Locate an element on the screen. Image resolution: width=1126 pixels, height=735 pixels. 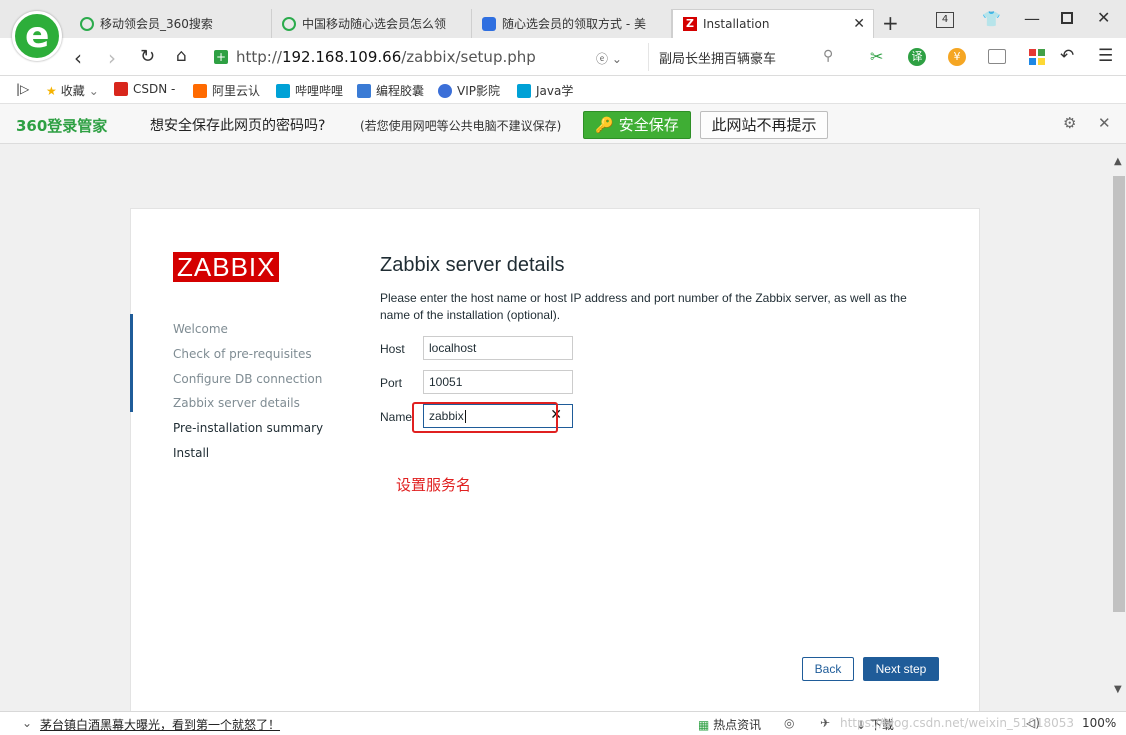
bookmark-bilibili: 哔哩哔哩 is located at coordinates (309, 90).